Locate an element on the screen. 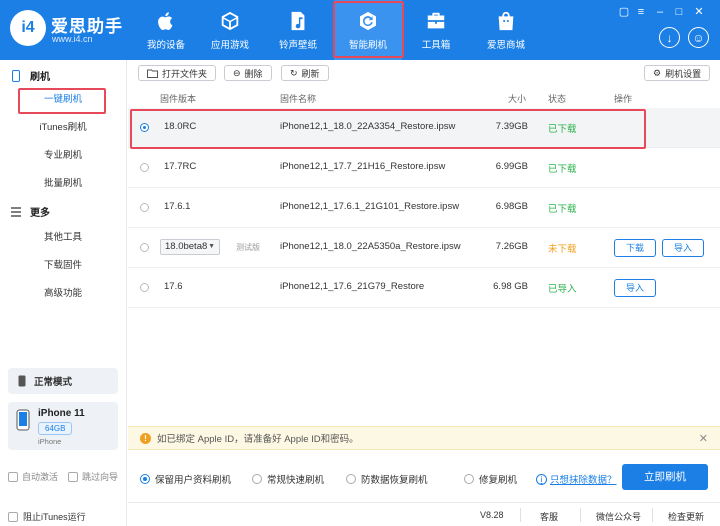  phone-icon is located at coordinates (16, 75).